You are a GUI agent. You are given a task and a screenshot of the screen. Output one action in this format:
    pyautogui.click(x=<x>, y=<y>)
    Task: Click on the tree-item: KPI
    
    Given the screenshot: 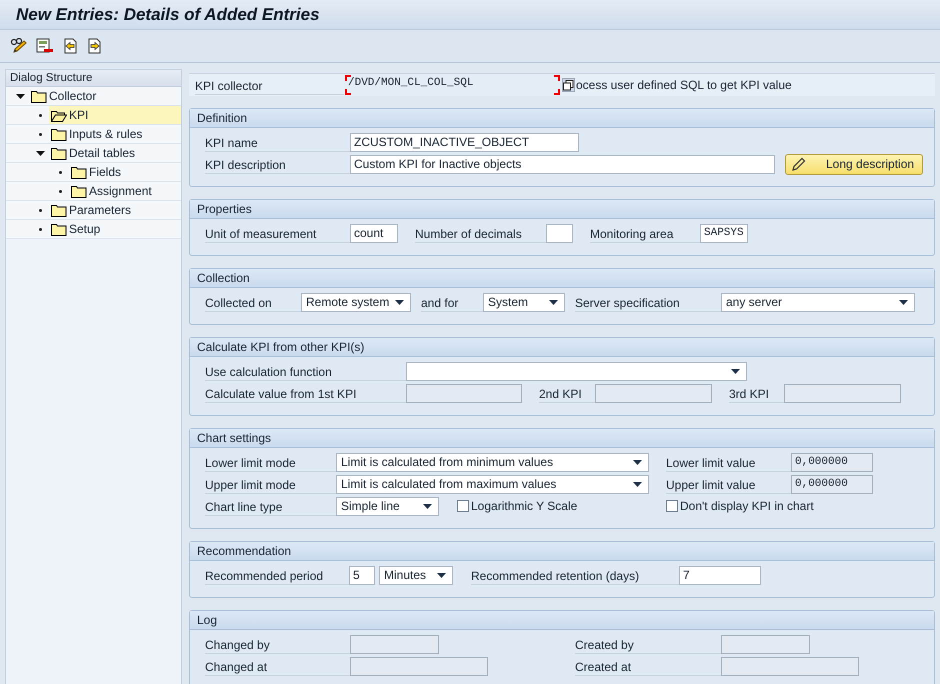 What is the action you would take?
    pyautogui.click(x=115, y=115)
    